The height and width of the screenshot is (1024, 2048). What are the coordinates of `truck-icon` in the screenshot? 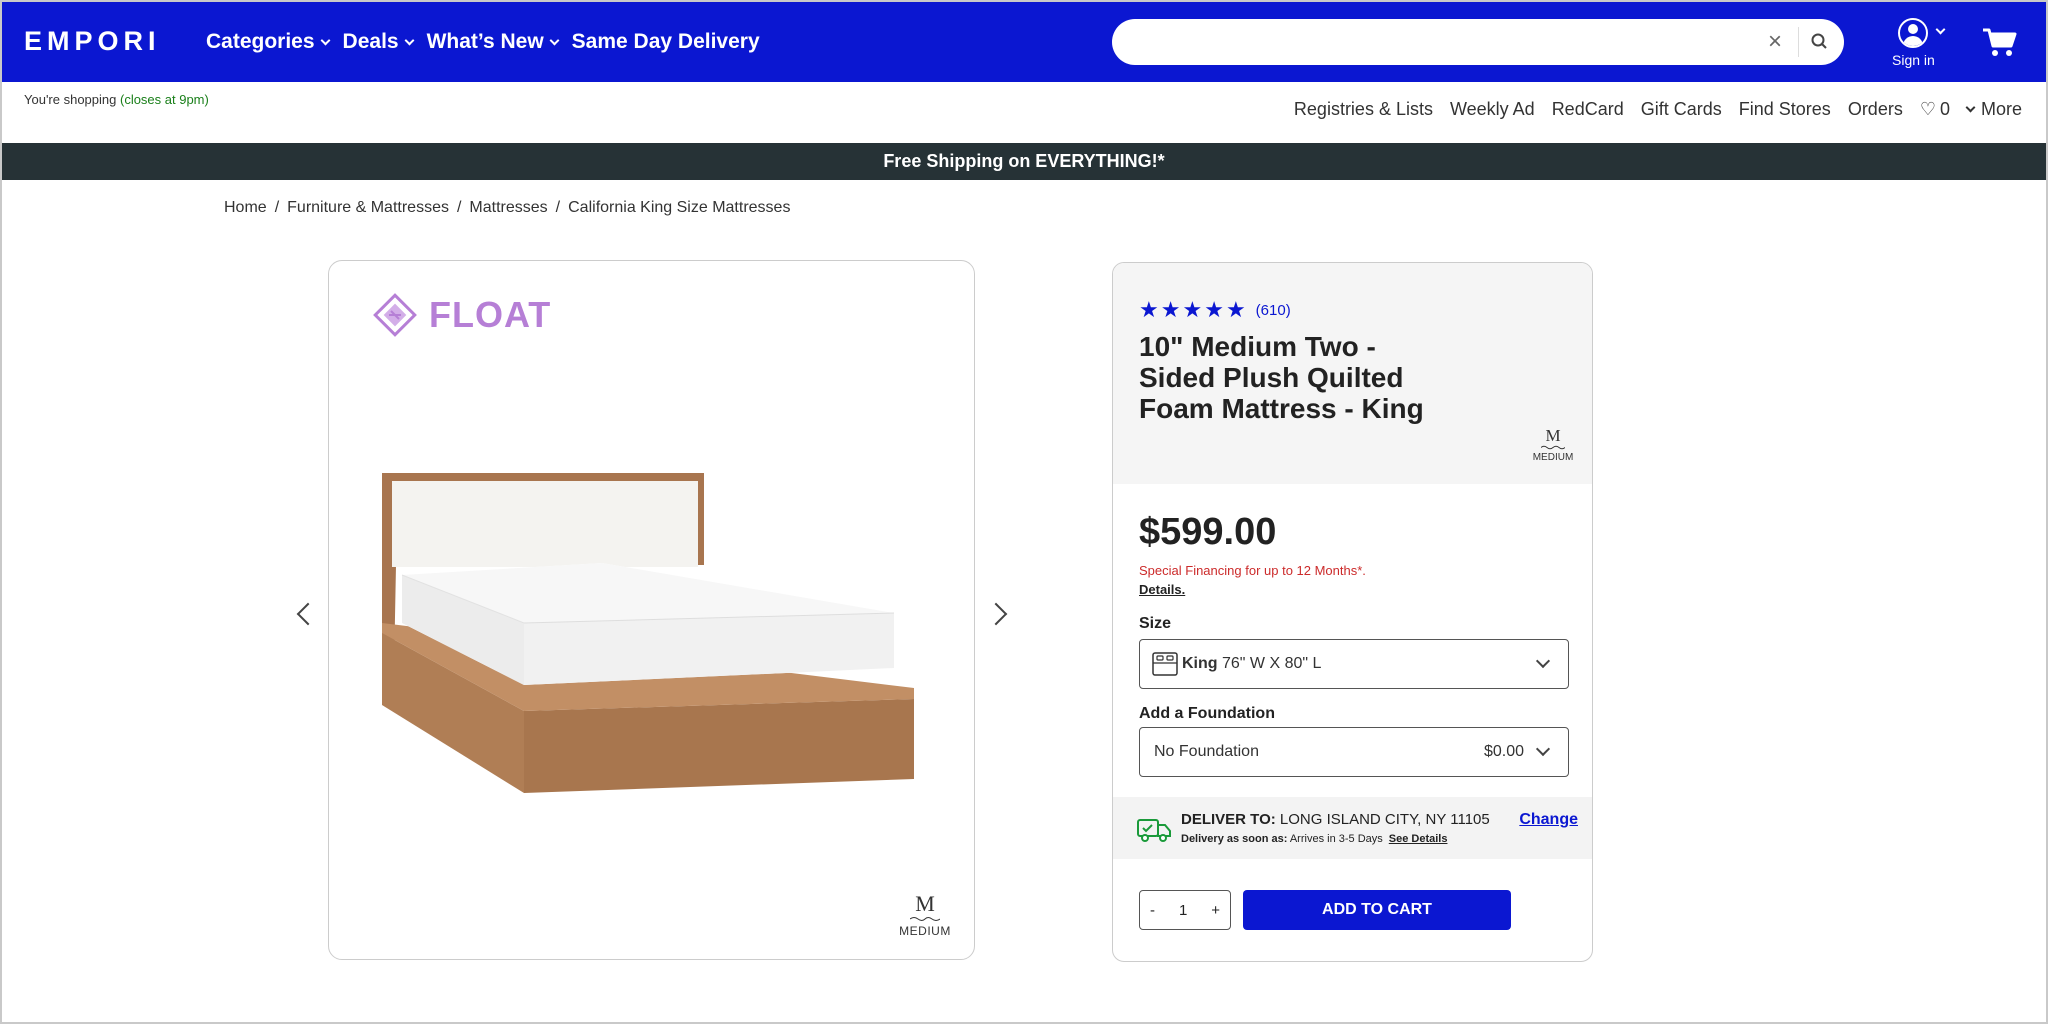 It's located at (1154, 830).